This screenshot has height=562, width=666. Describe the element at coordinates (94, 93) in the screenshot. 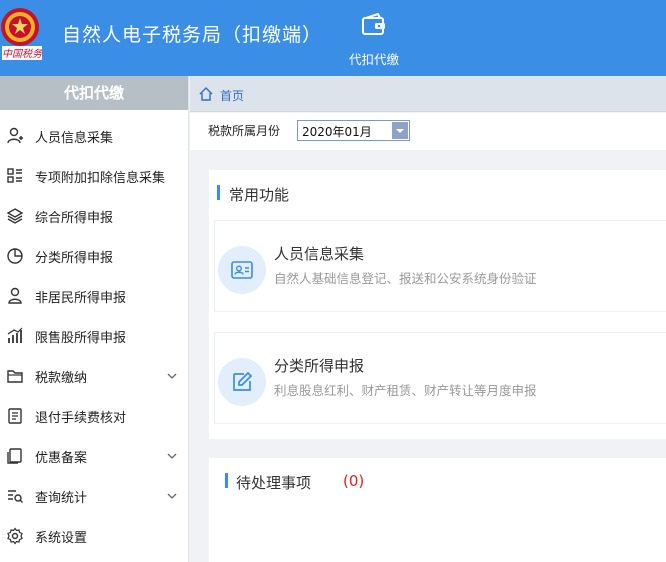

I see `sidebar-header: 代扣代缴` at that location.